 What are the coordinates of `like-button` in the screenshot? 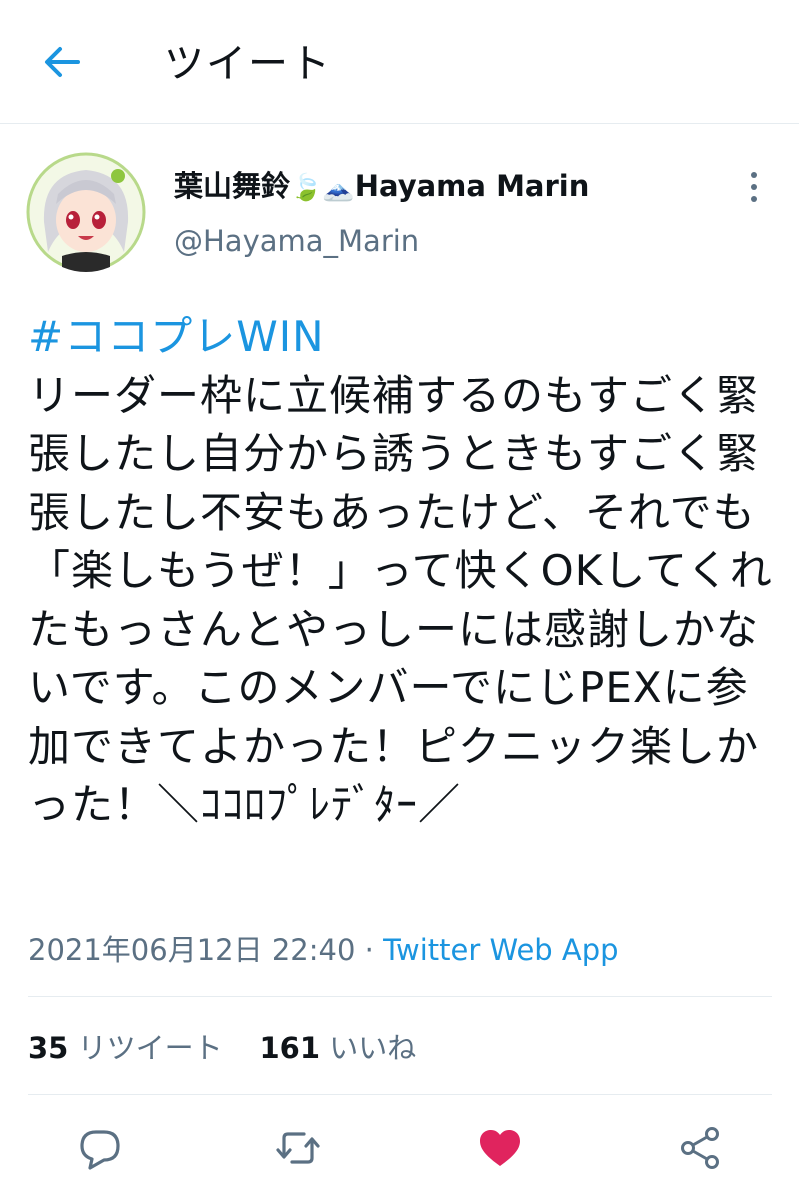 It's located at (500, 1148).